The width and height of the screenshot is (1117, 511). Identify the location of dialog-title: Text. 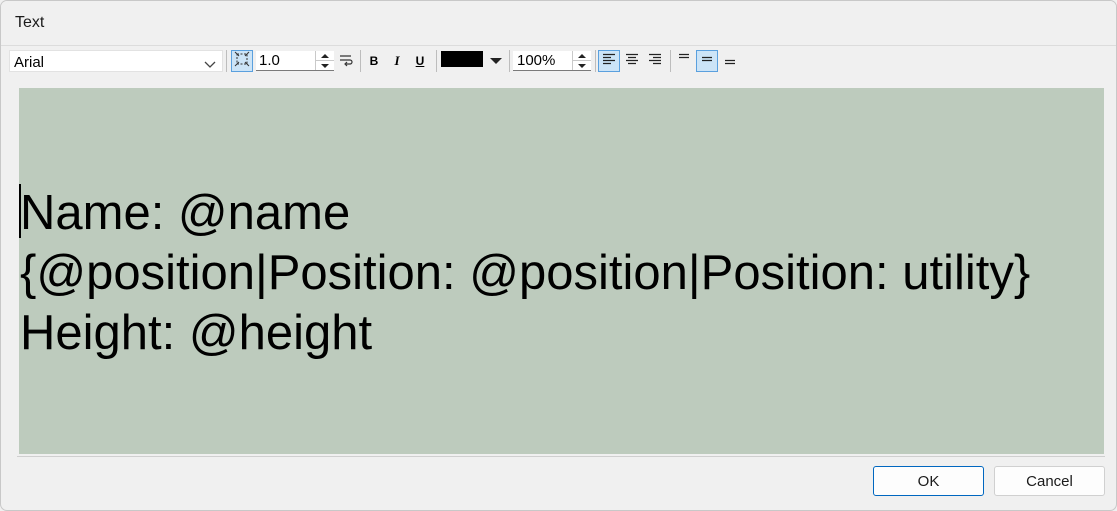
(30, 22).